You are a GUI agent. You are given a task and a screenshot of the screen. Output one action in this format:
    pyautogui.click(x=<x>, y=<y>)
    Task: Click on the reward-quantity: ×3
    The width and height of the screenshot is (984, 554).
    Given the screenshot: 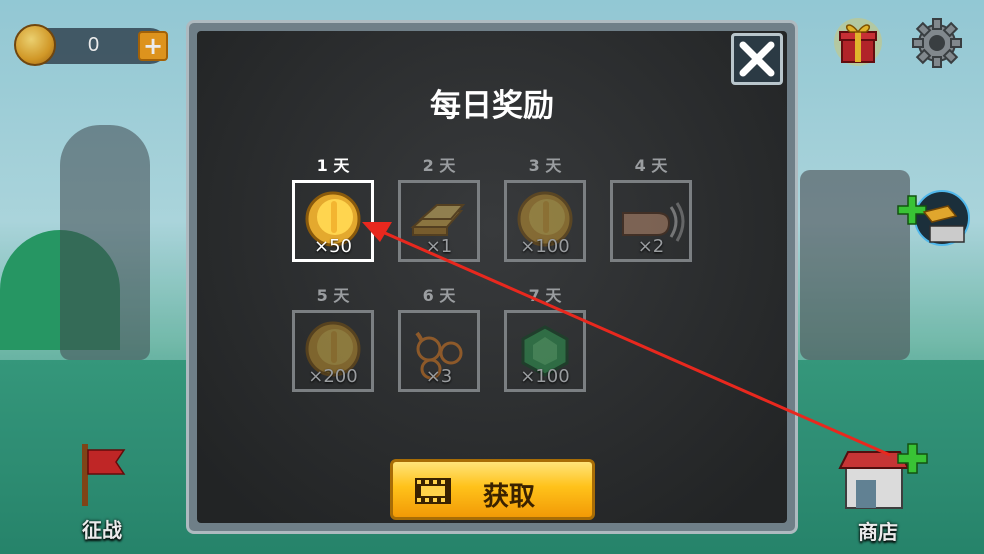 What is the action you would take?
    pyautogui.click(x=439, y=376)
    